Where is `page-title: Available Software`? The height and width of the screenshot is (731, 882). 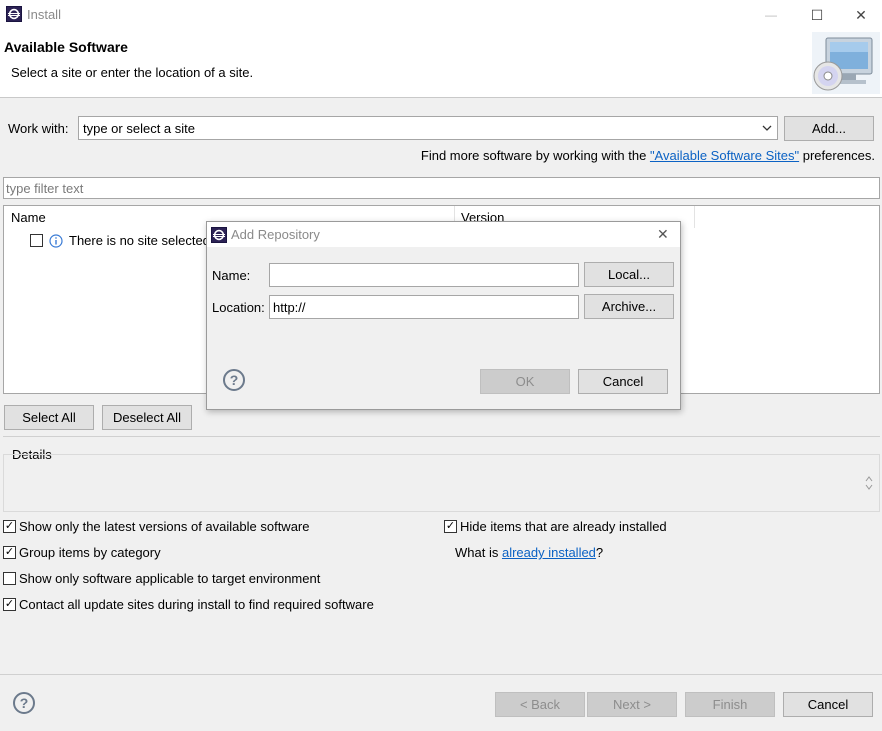 page-title: Available Software is located at coordinates (66, 47).